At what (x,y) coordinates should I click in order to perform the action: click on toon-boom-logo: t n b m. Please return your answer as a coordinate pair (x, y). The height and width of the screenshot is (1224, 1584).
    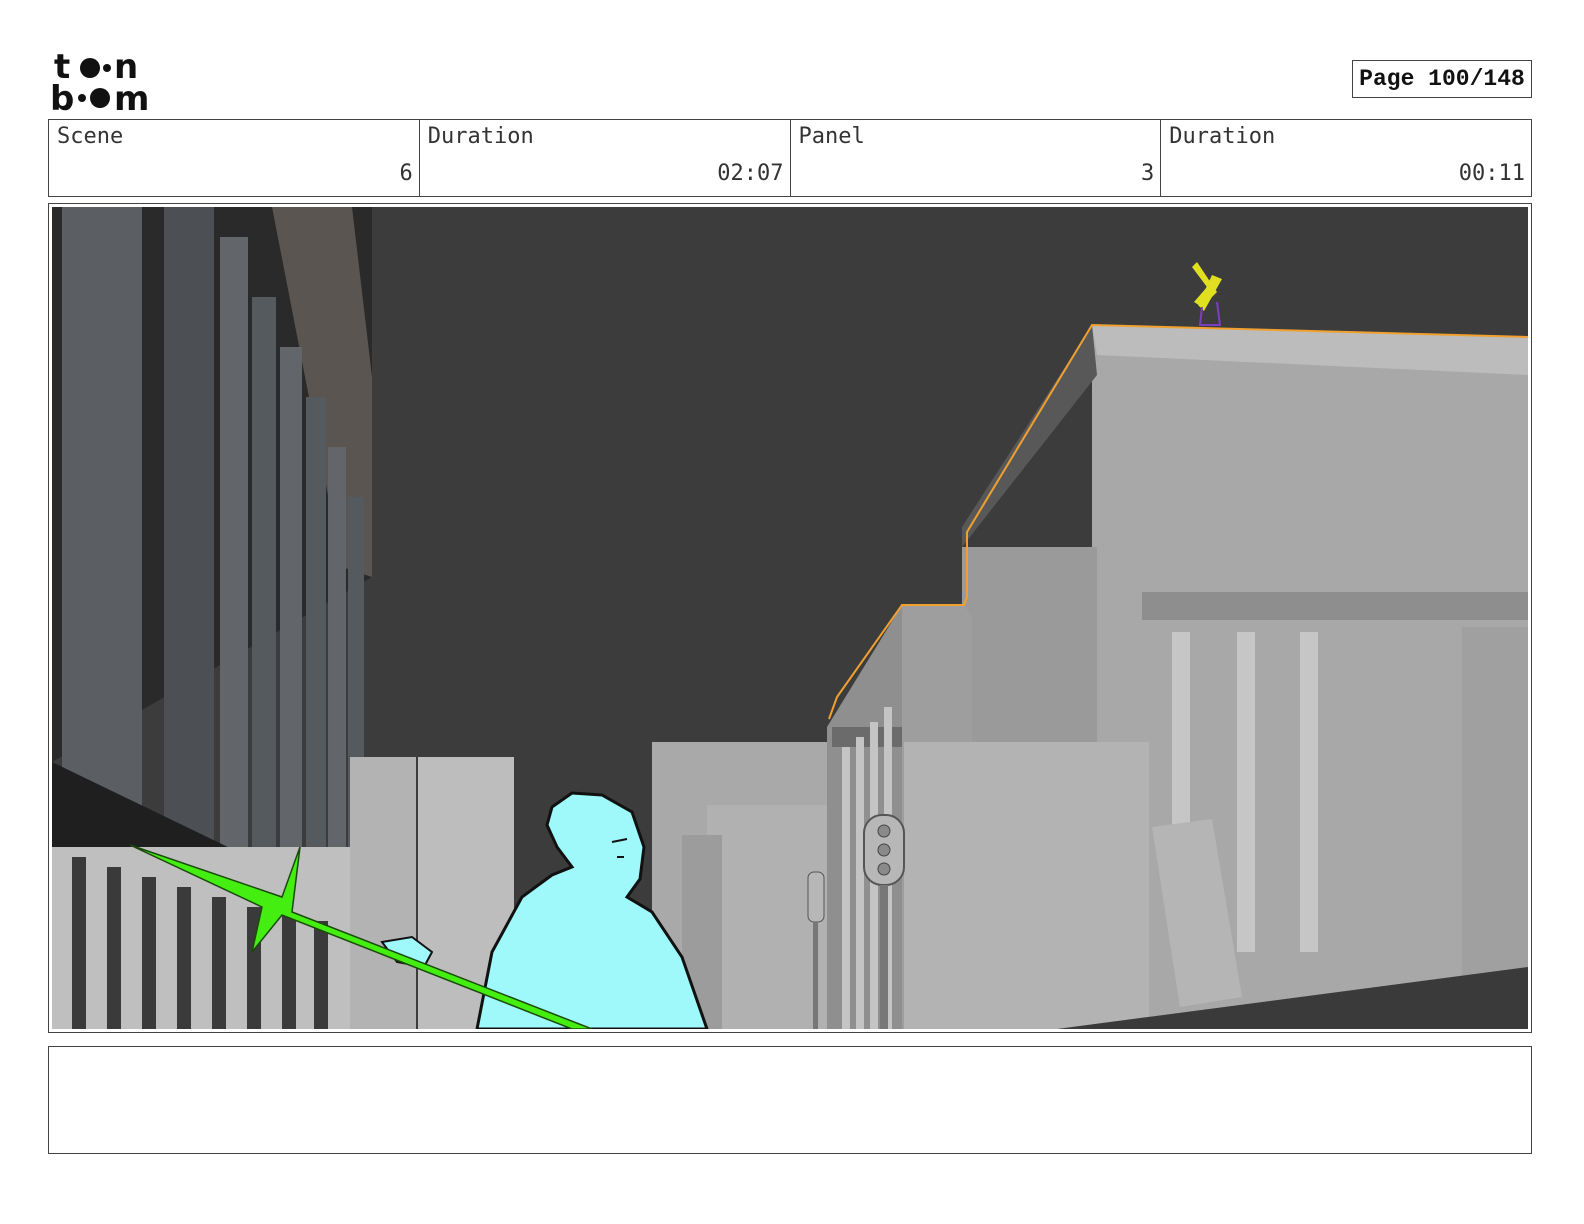
    Looking at the image, I should click on (99, 82).